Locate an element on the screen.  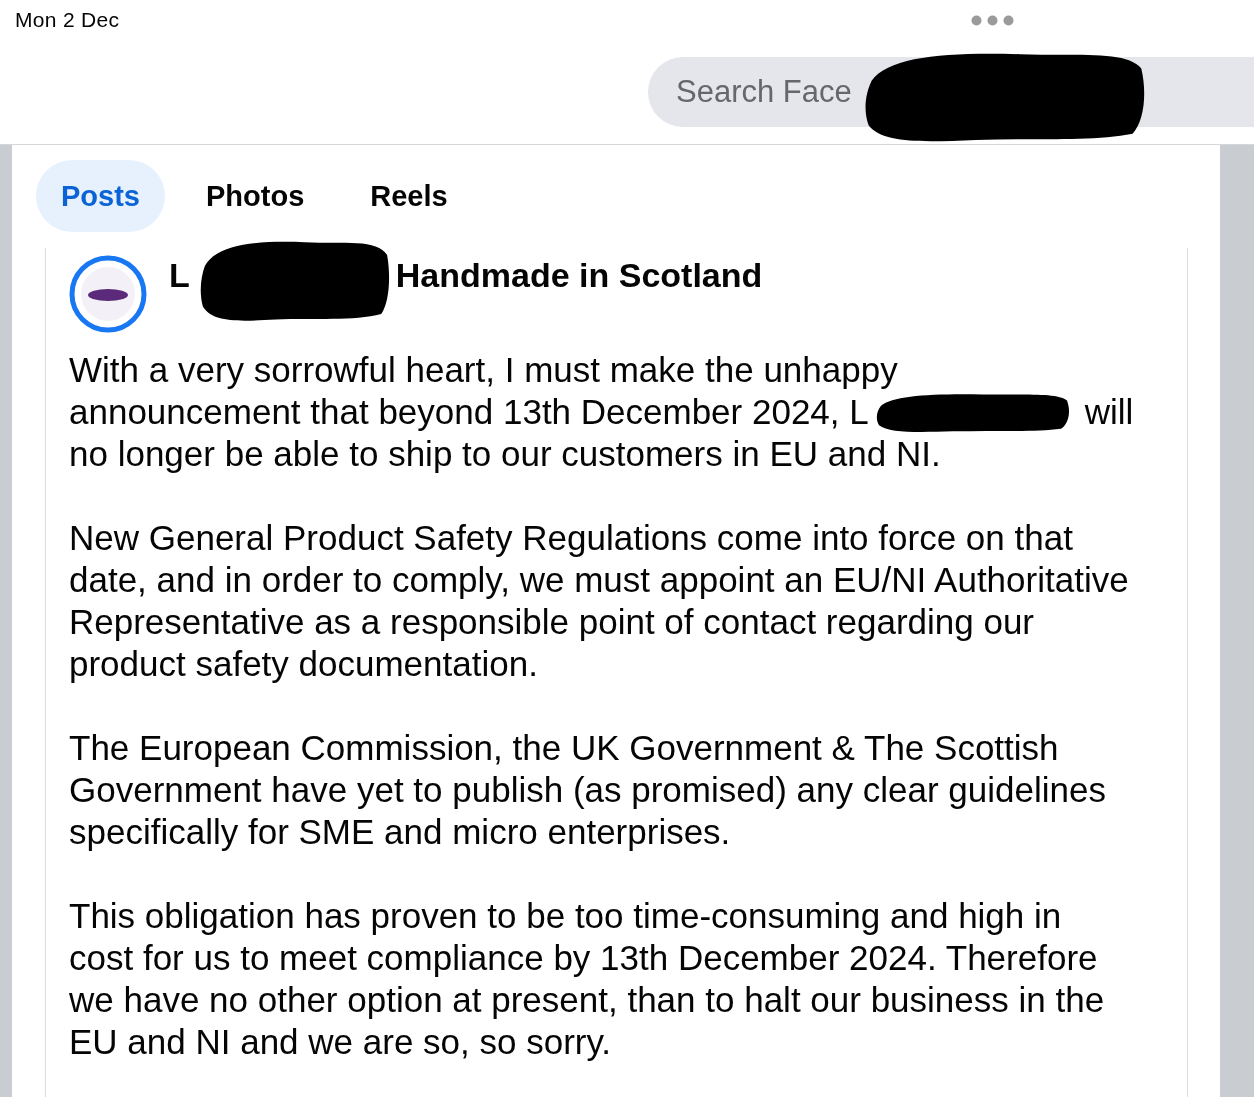
author-name: L is located at coordinates (179, 275).